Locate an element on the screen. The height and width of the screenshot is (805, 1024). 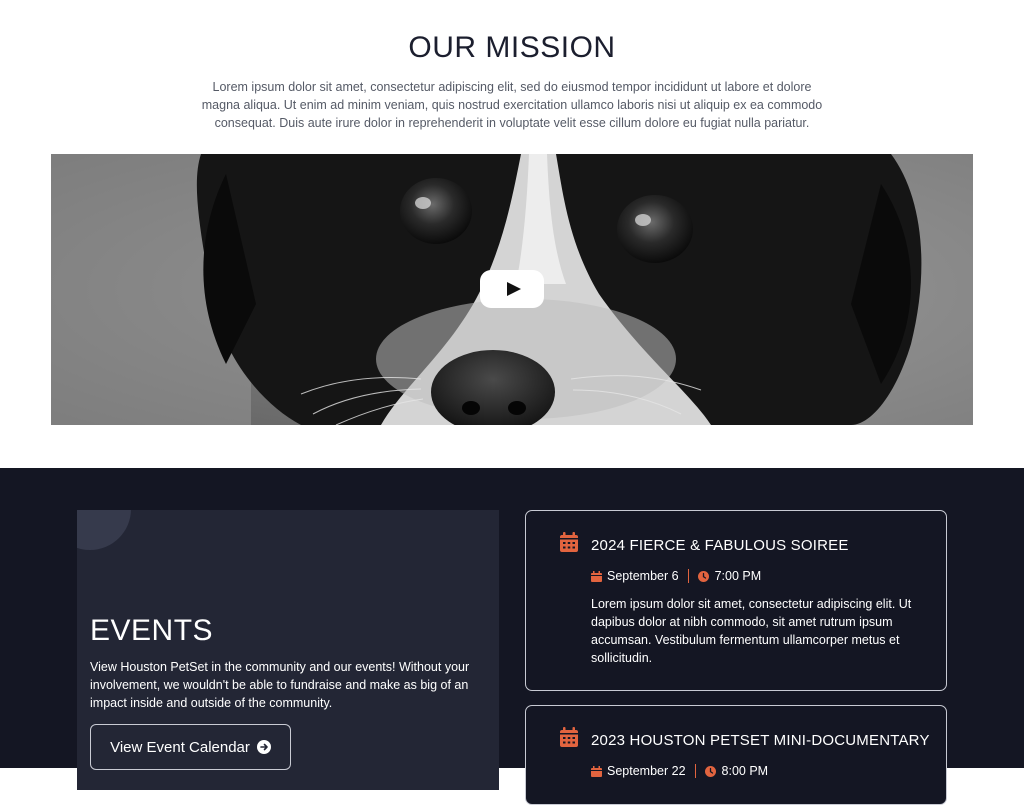
play-button is located at coordinates (512, 289).